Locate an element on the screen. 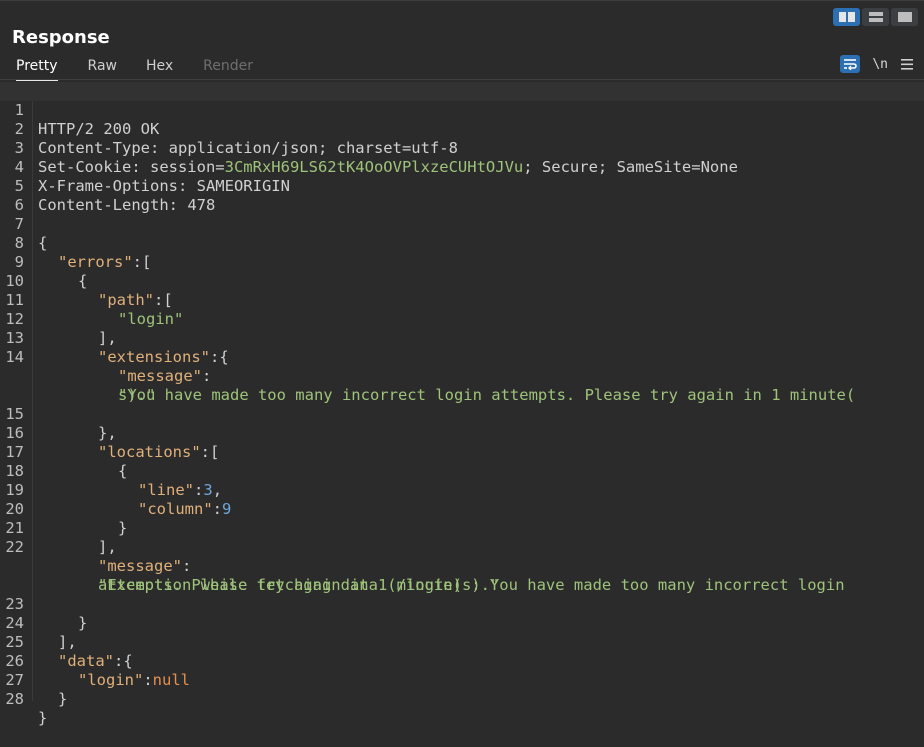  panel-title: Response is located at coordinates (61, 37).